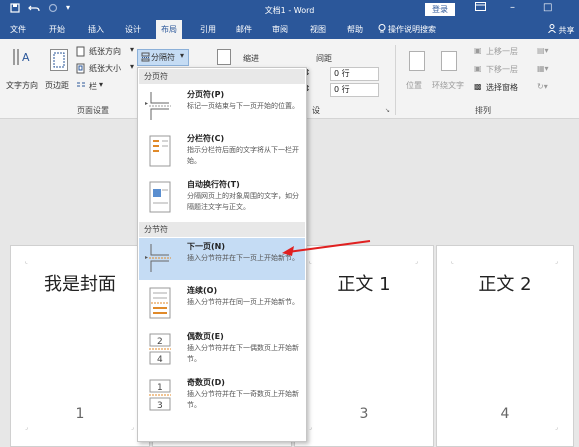  What do you see at coordinates (81, 52) in the screenshot?
I see `orientation-icon` at bounding box center [81, 52].